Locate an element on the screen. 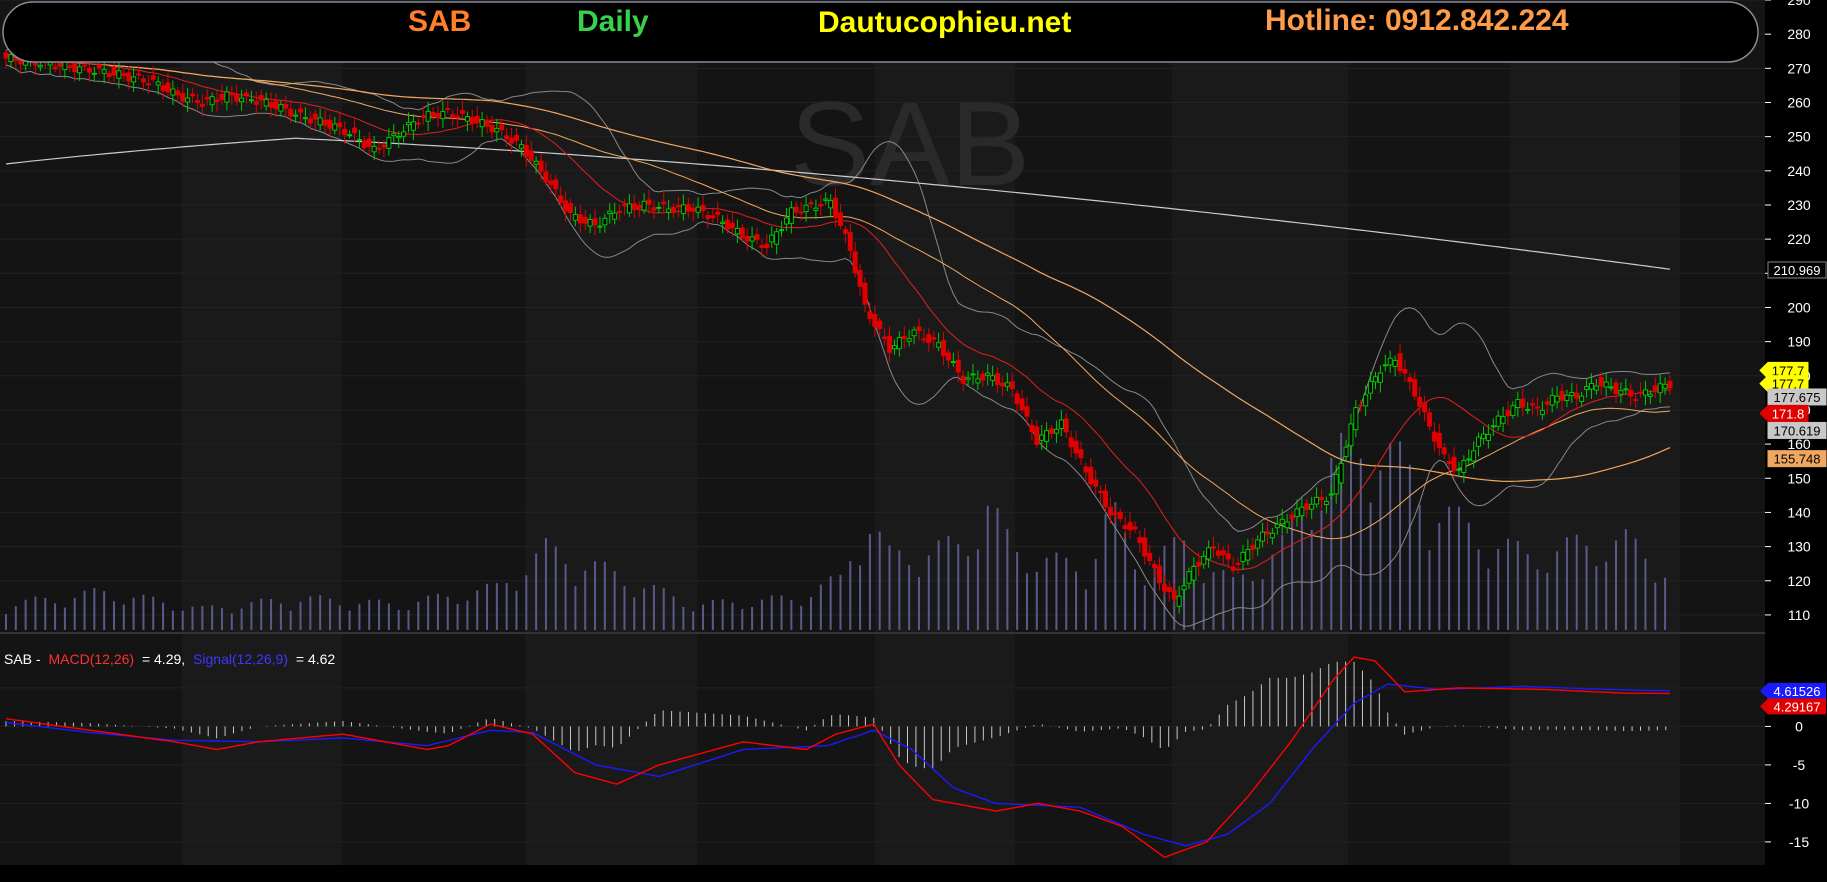 The width and height of the screenshot is (1827, 882). macd-badge-text: 4.61526 is located at coordinates (1797, 691).